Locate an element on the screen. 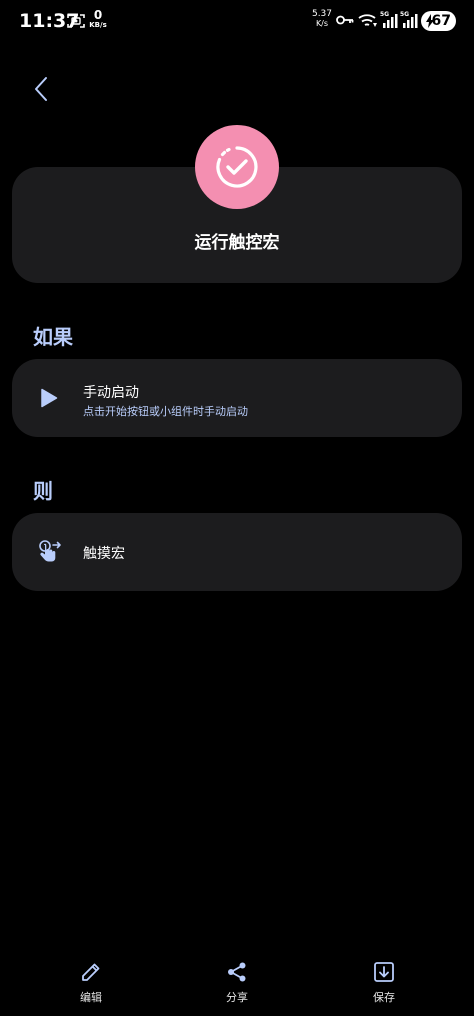 Image resolution: width=474 pixels, height=1016 pixels. trigger-subtitle: 点击开始按钮或小组件时手动启动 is located at coordinates (165, 411).